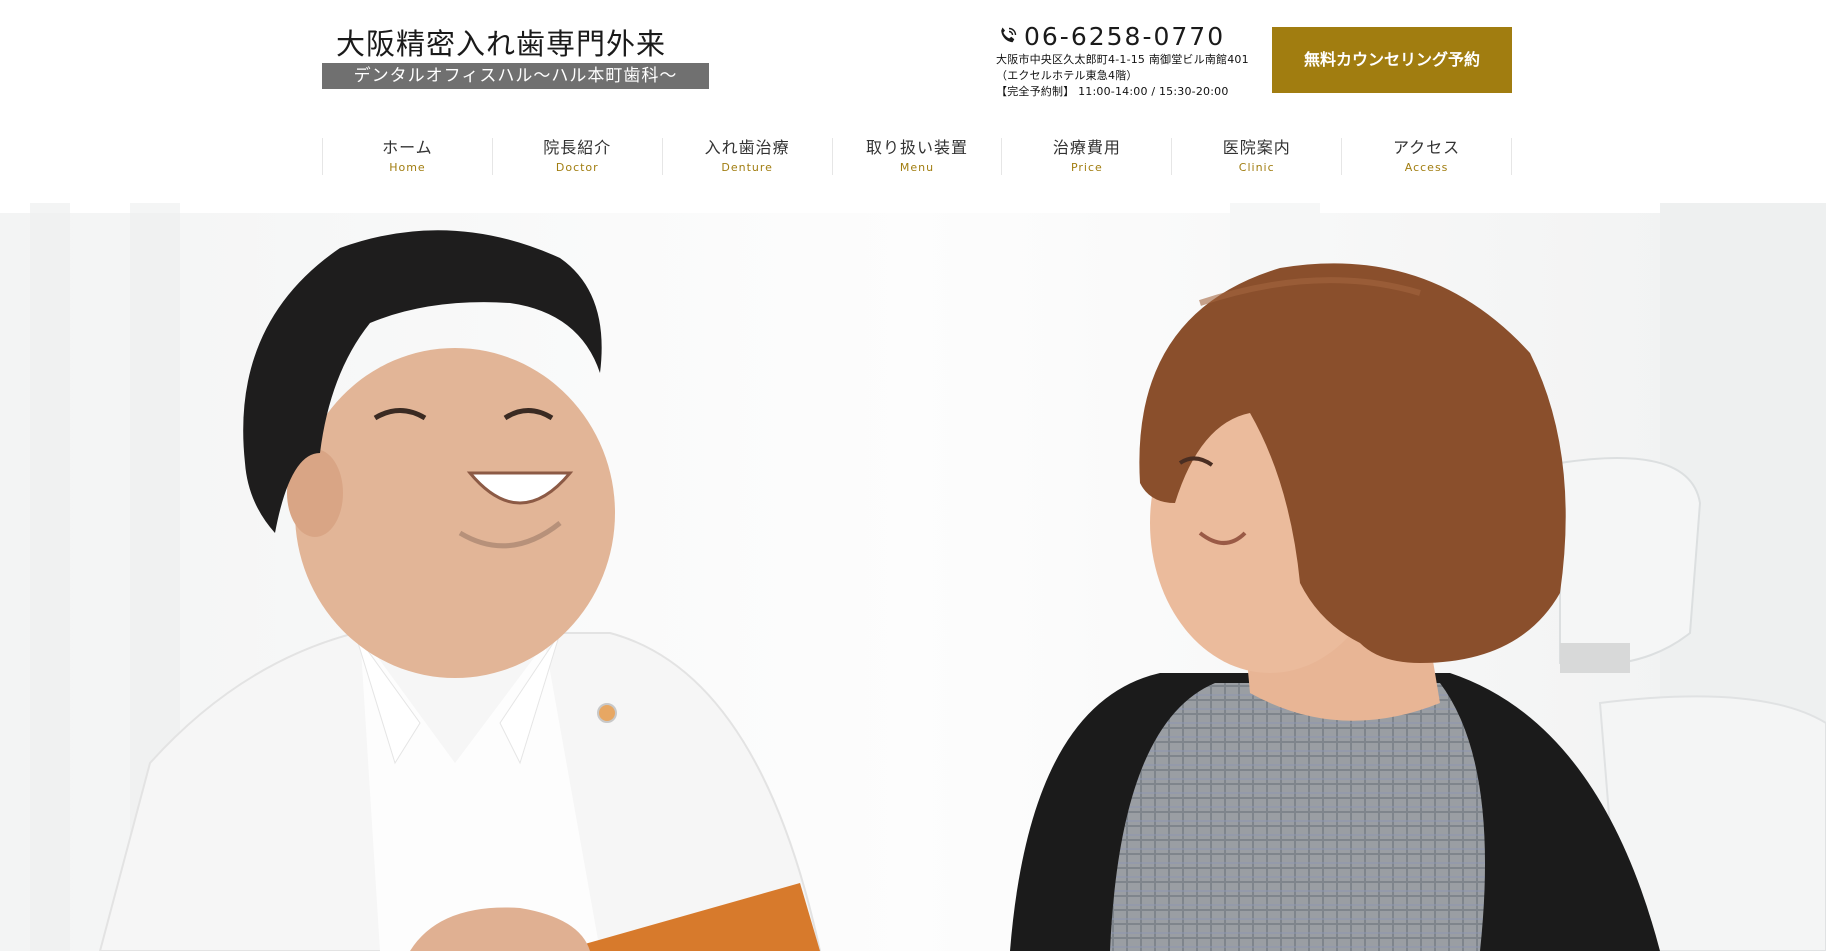 The height and width of the screenshot is (951, 1826). What do you see at coordinates (1086, 147) in the screenshot?
I see `nav-label-jp: 治療費用` at bounding box center [1086, 147].